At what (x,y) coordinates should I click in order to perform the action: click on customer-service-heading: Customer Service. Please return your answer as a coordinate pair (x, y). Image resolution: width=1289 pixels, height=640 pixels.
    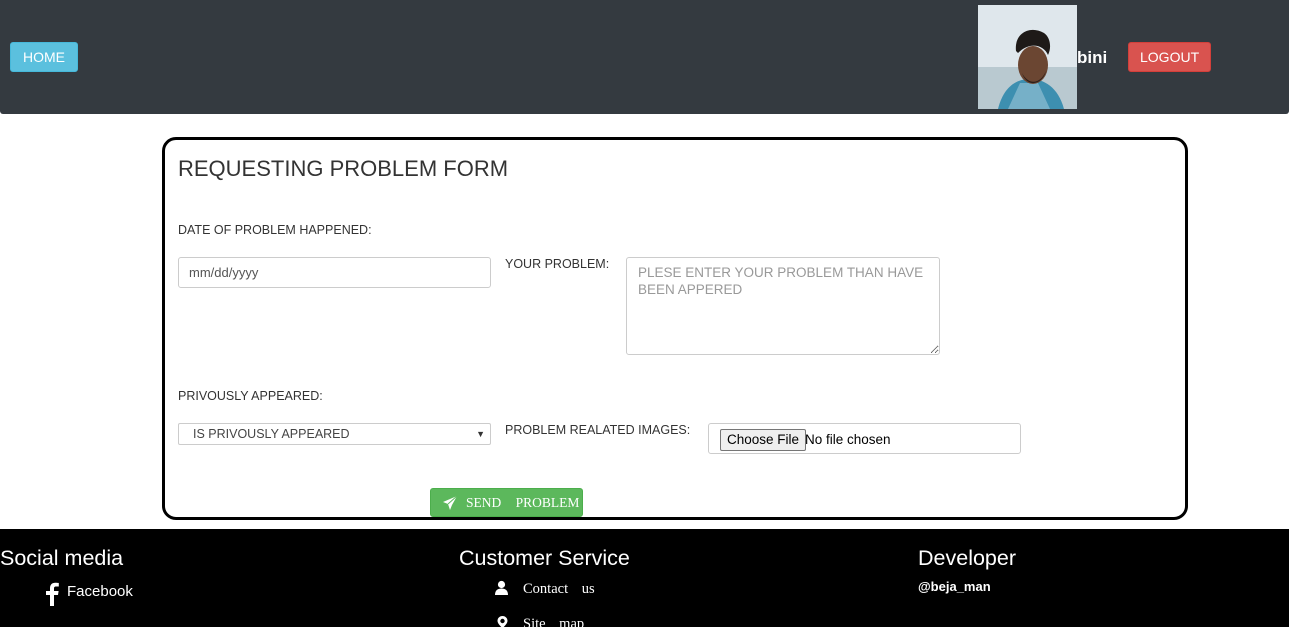
    Looking at the image, I should click on (544, 558).